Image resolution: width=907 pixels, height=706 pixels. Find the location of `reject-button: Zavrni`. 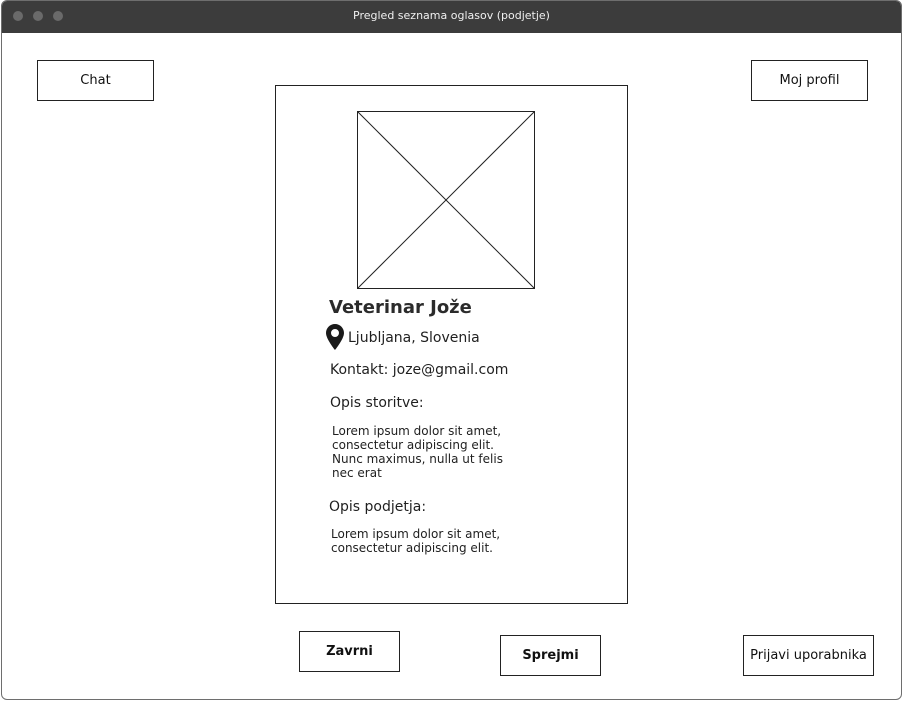

reject-button: Zavrni is located at coordinates (349, 651).